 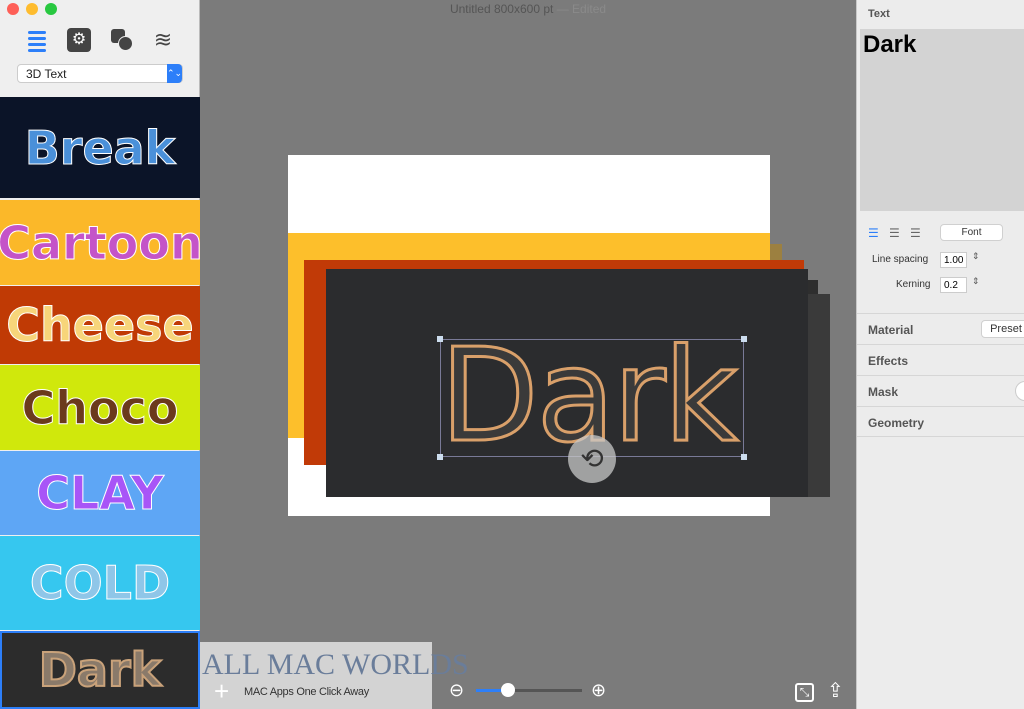 What do you see at coordinates (971, 232) in the screenshot?
I see `font-button: Font` at bounding box center [971, 232].